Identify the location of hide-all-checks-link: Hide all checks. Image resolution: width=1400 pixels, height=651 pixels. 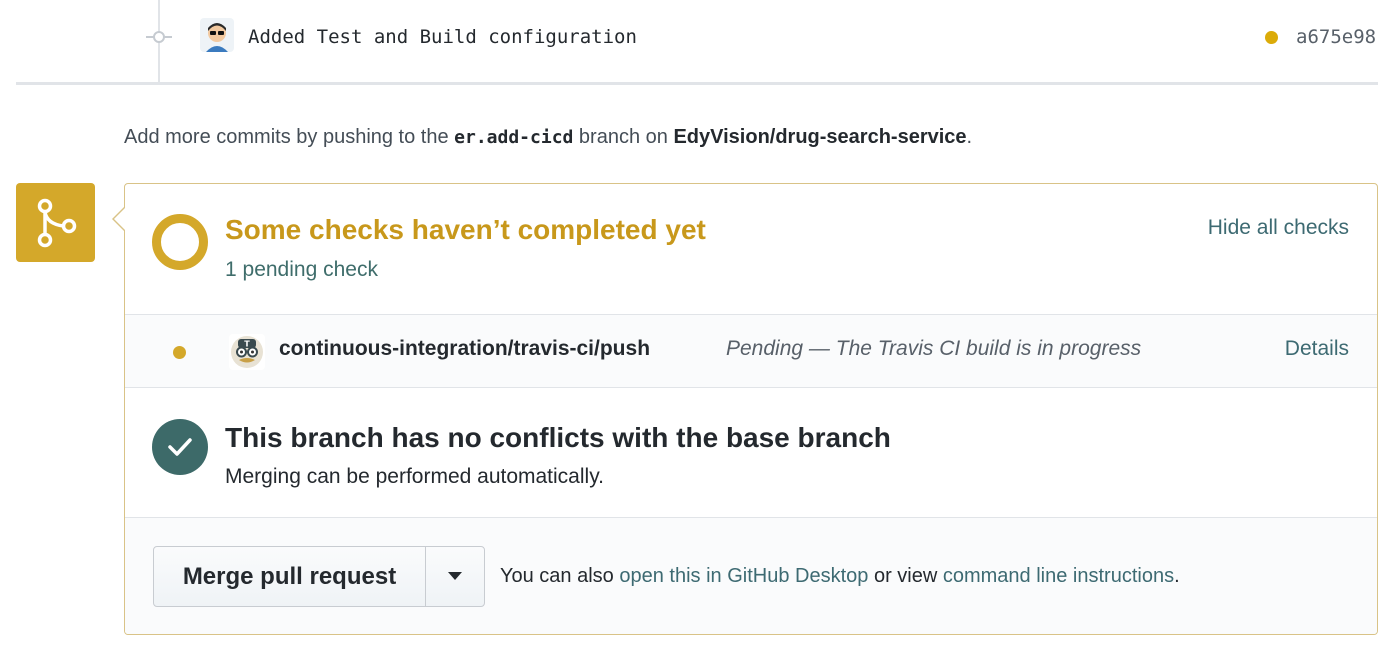
(1278, 228).